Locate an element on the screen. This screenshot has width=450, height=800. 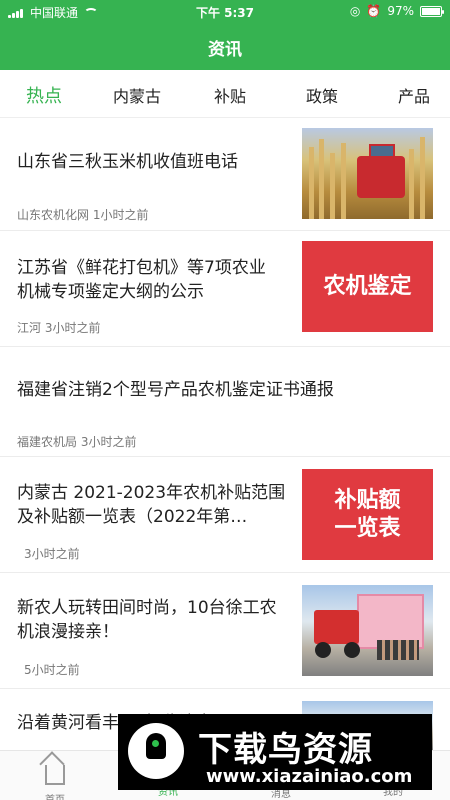
orientation-lock-icon: ◎ is located at coordinates (355, 11).